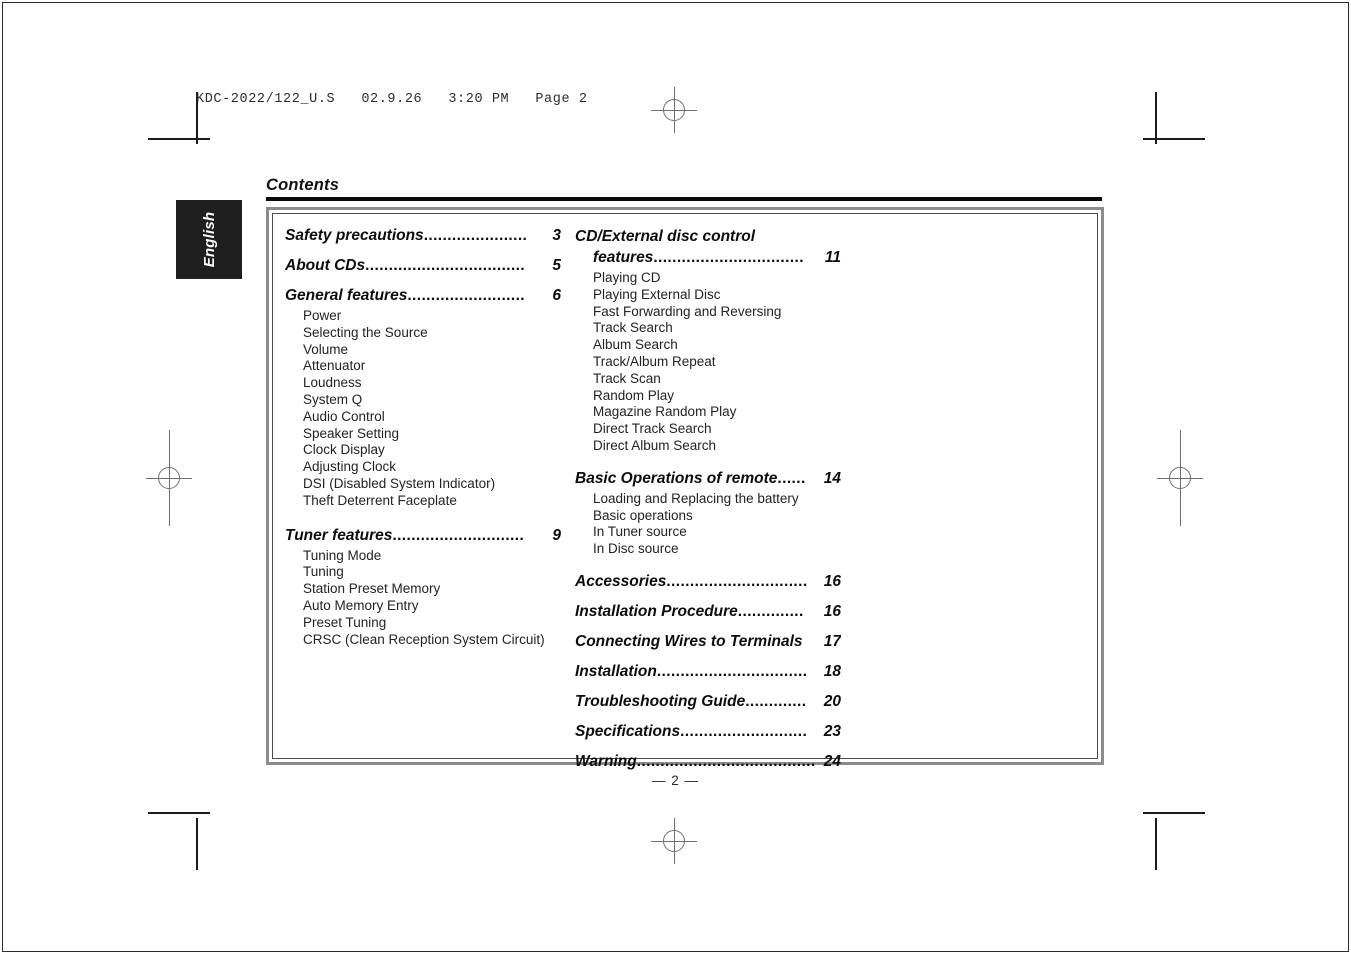 This screenshot has width=1351, height=954. Describe the element at coordinates (392, 99) in the screenshot. I see `proof-header-text: KDC-2022/122_U.S 02.9.26 3:20 PM Page 2` at that location.